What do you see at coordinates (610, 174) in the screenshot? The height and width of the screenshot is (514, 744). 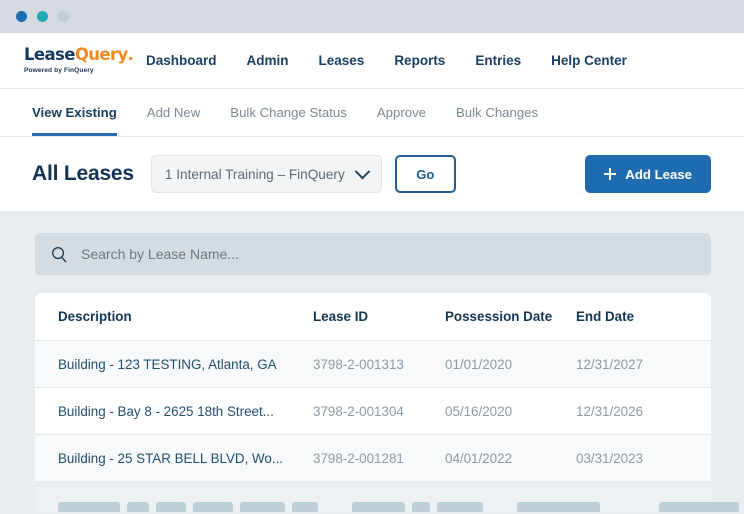 I see `plus-icon` at bounding box center [610, 174].